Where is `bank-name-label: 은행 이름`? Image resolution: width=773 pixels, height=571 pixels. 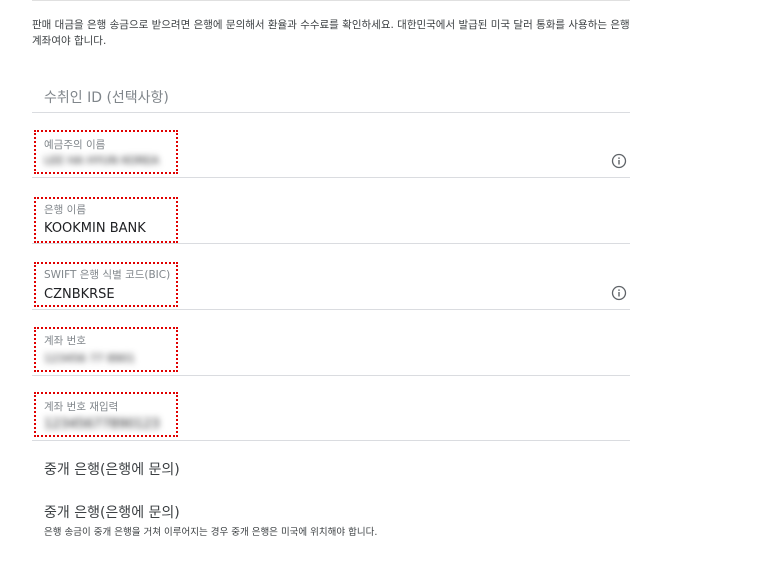 bank-name-label: 은행 이름 is located at coordinates (65, 210).